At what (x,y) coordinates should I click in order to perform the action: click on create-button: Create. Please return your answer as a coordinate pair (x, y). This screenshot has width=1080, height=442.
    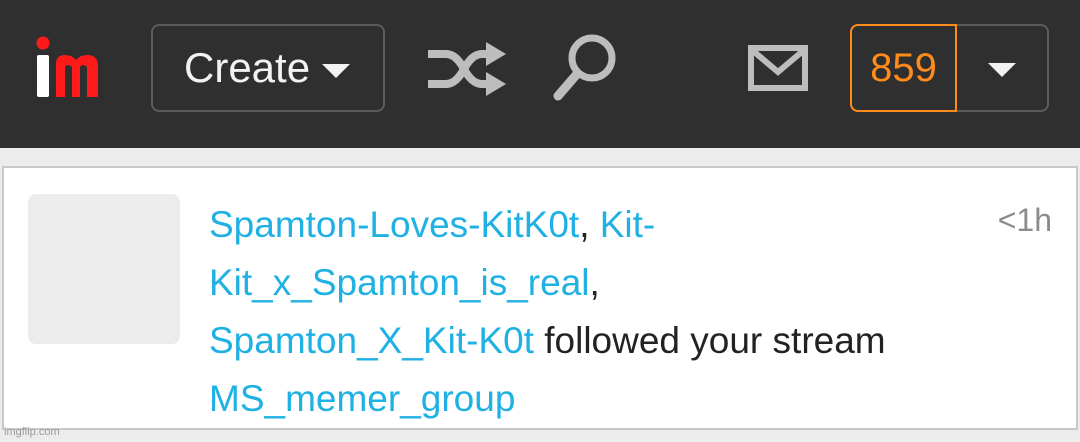
    Looking at the image, I should click on (268, 68).